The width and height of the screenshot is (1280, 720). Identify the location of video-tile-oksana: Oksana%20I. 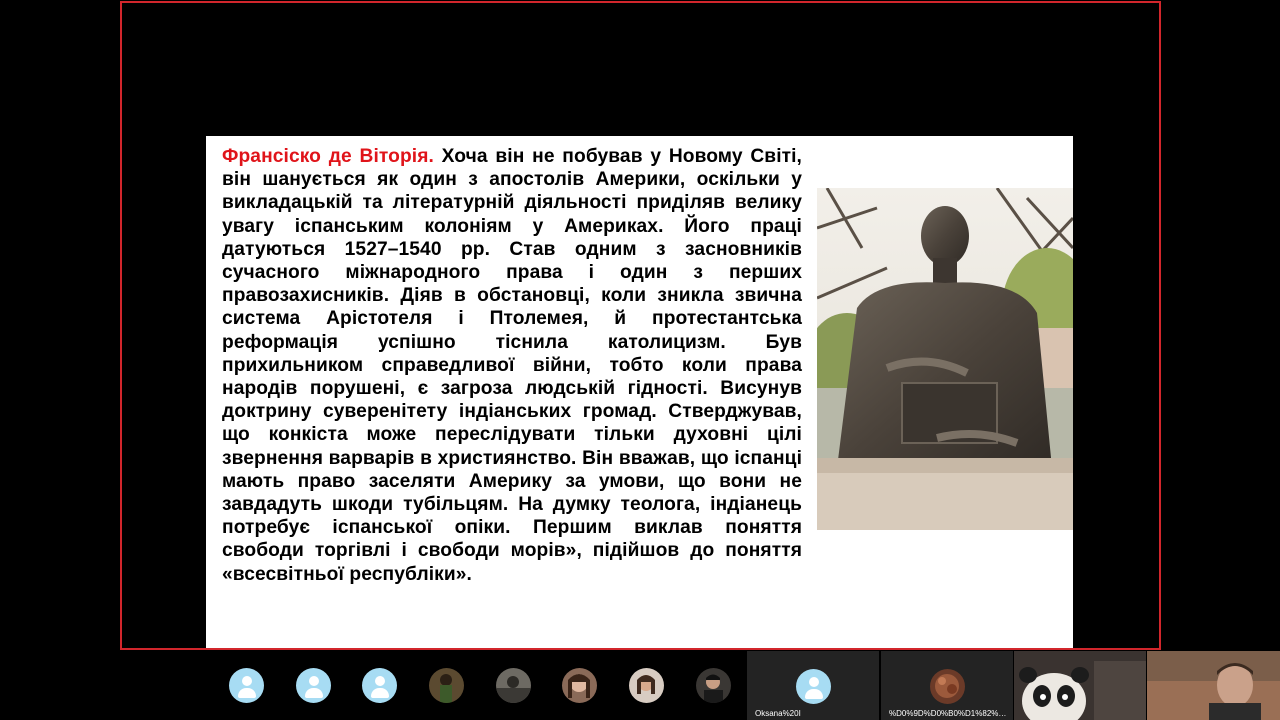
(813, 685).